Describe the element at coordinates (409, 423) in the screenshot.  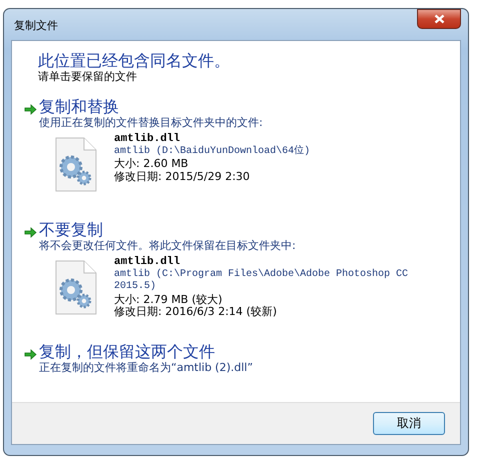
I see `cancel-button: 取消` at that location.